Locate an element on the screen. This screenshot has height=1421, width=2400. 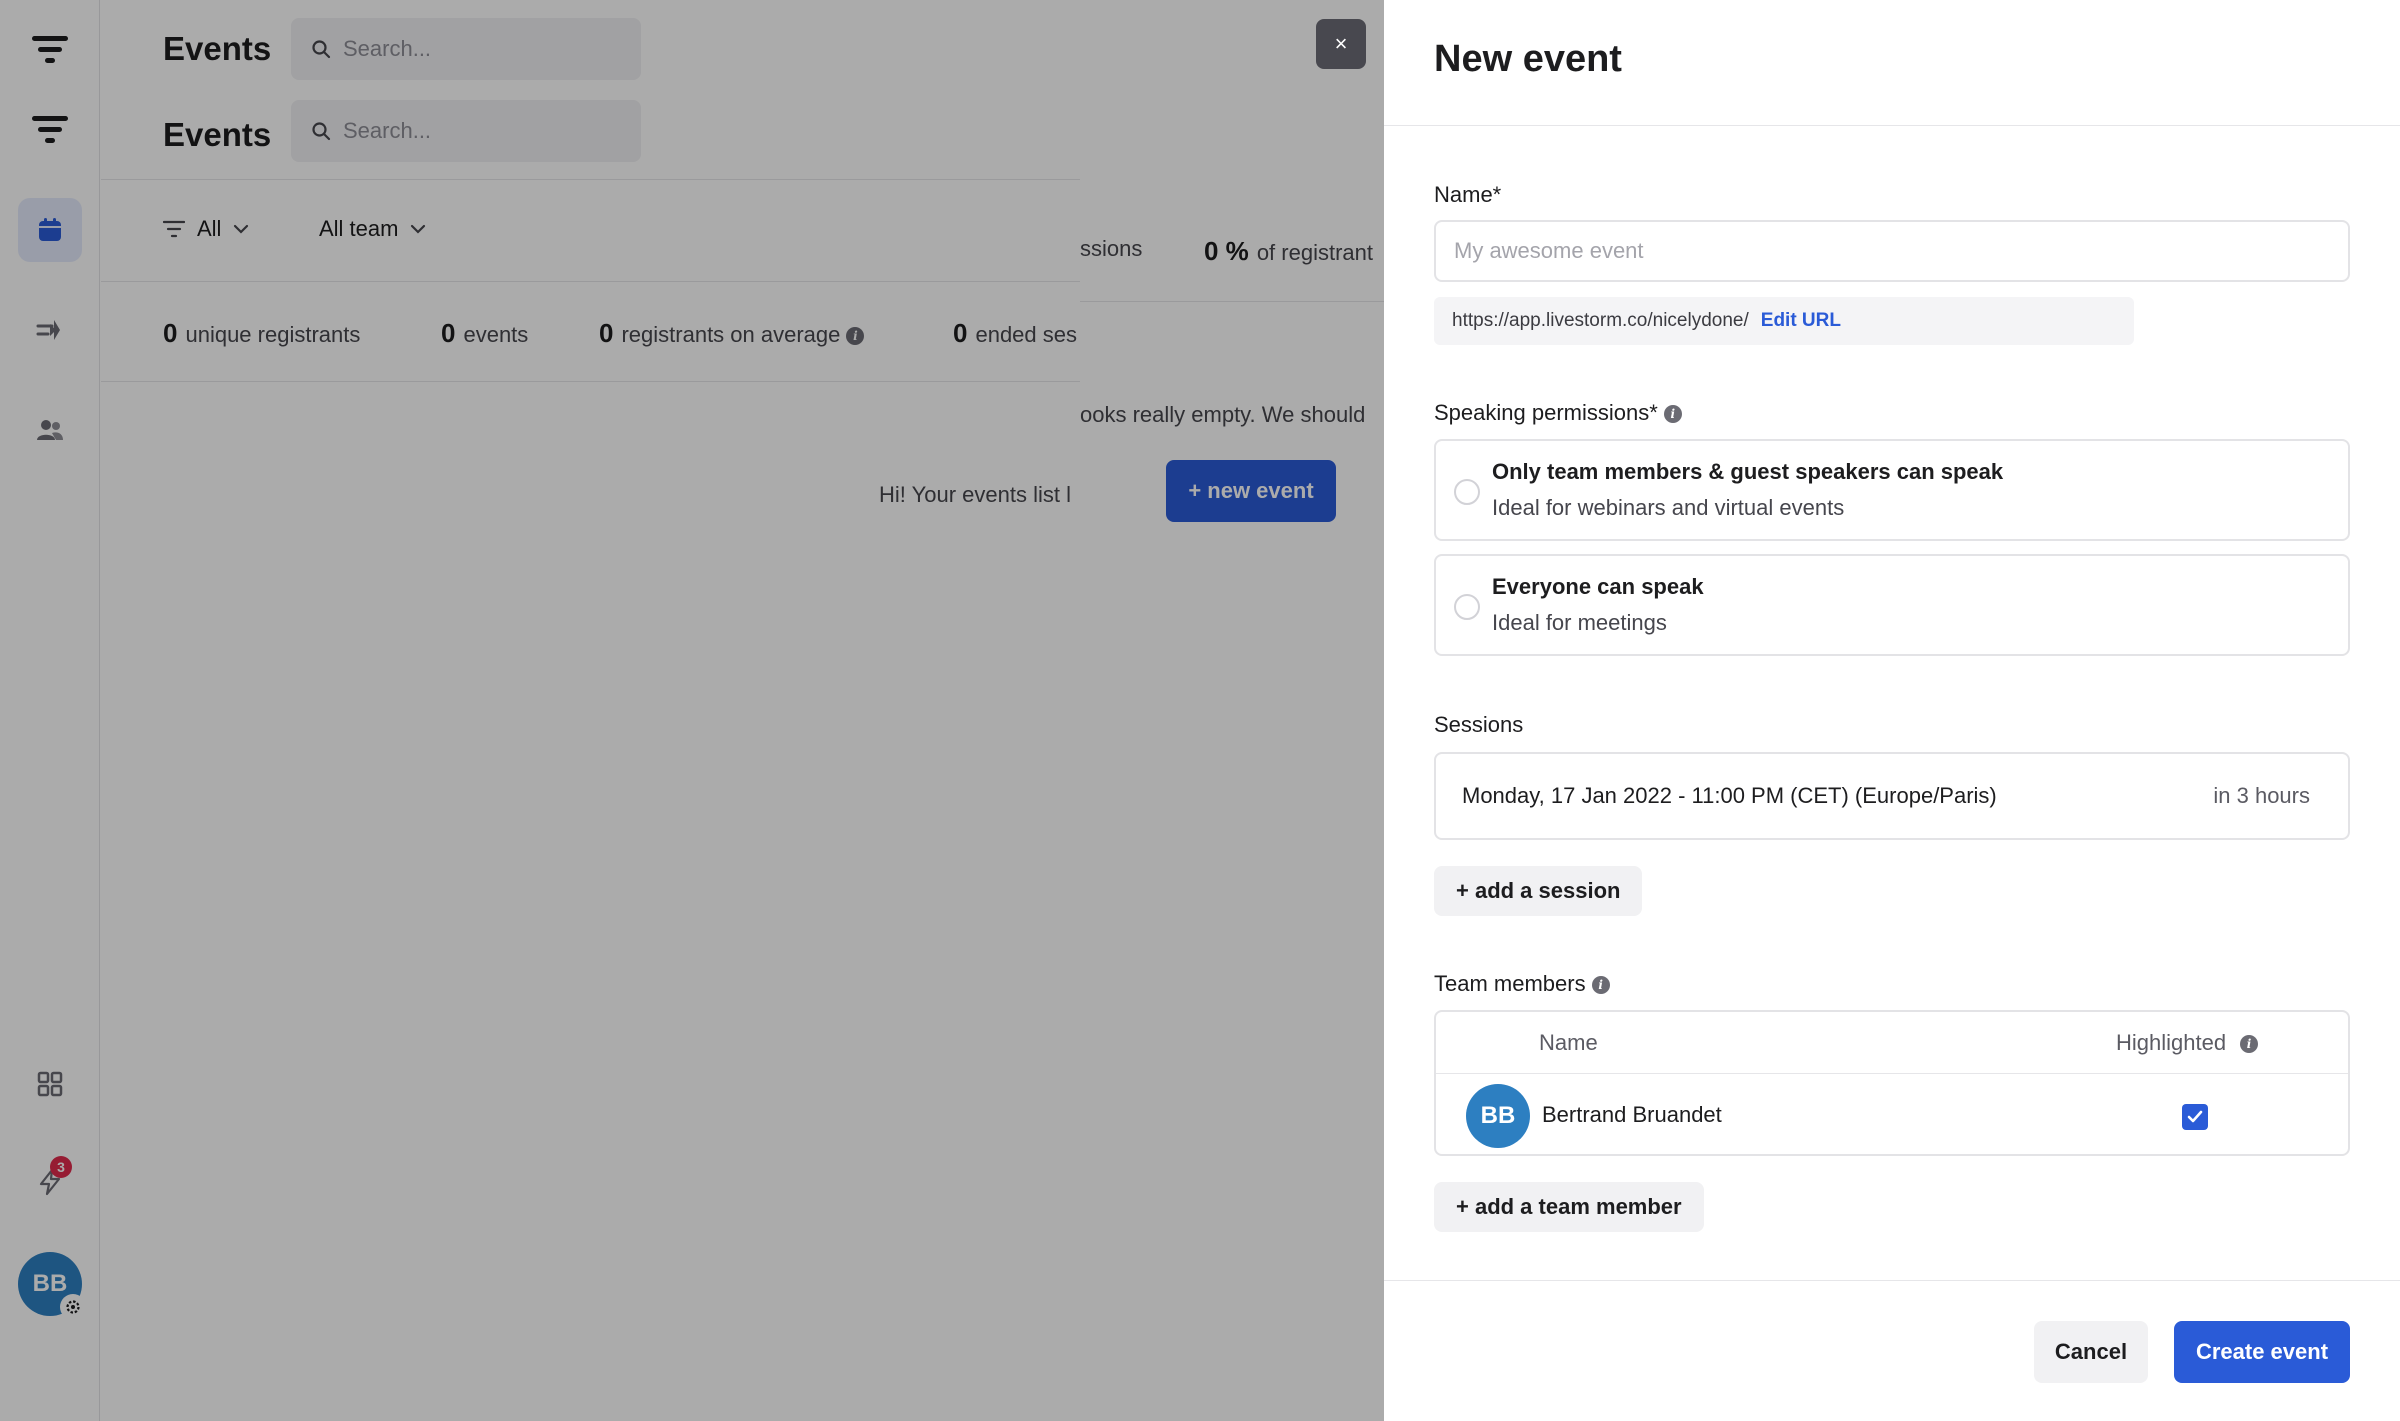
add-team-member-button: + add a team member is located at coordinates (1569, 1207).